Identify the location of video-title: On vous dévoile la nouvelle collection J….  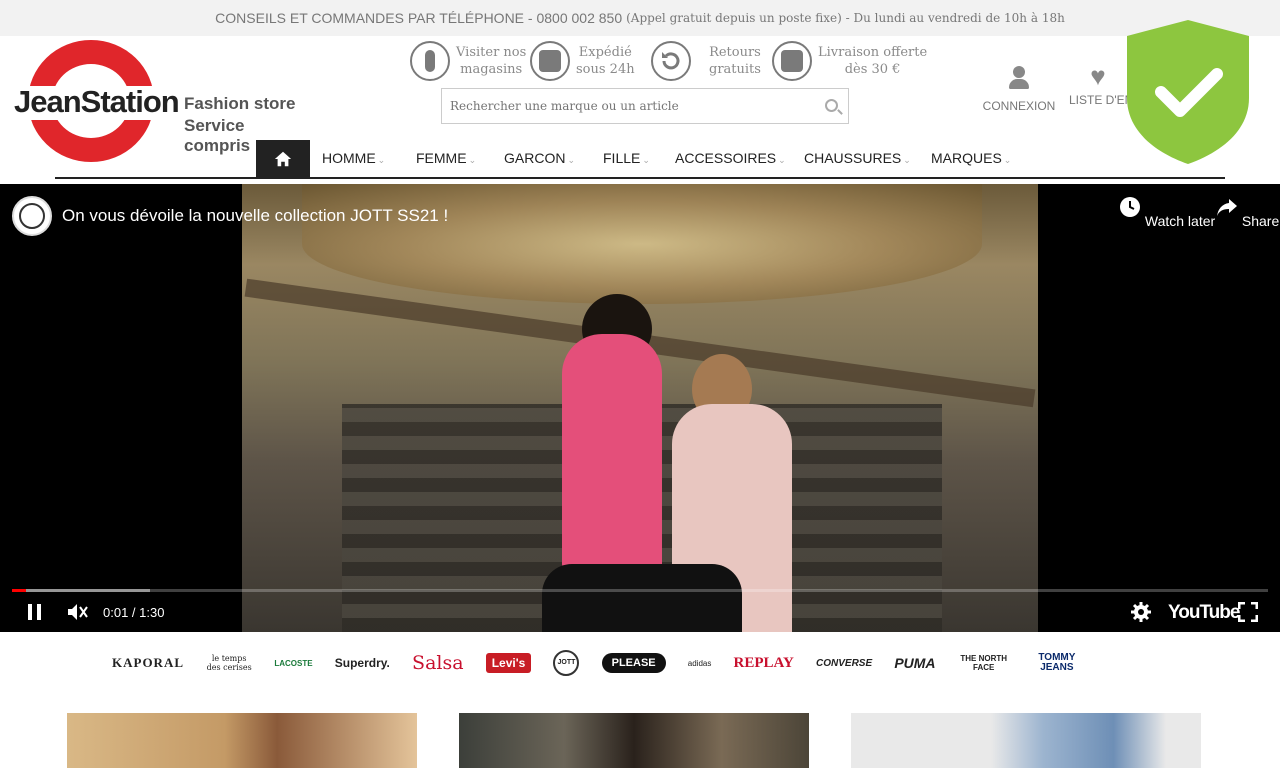
(255, 216).